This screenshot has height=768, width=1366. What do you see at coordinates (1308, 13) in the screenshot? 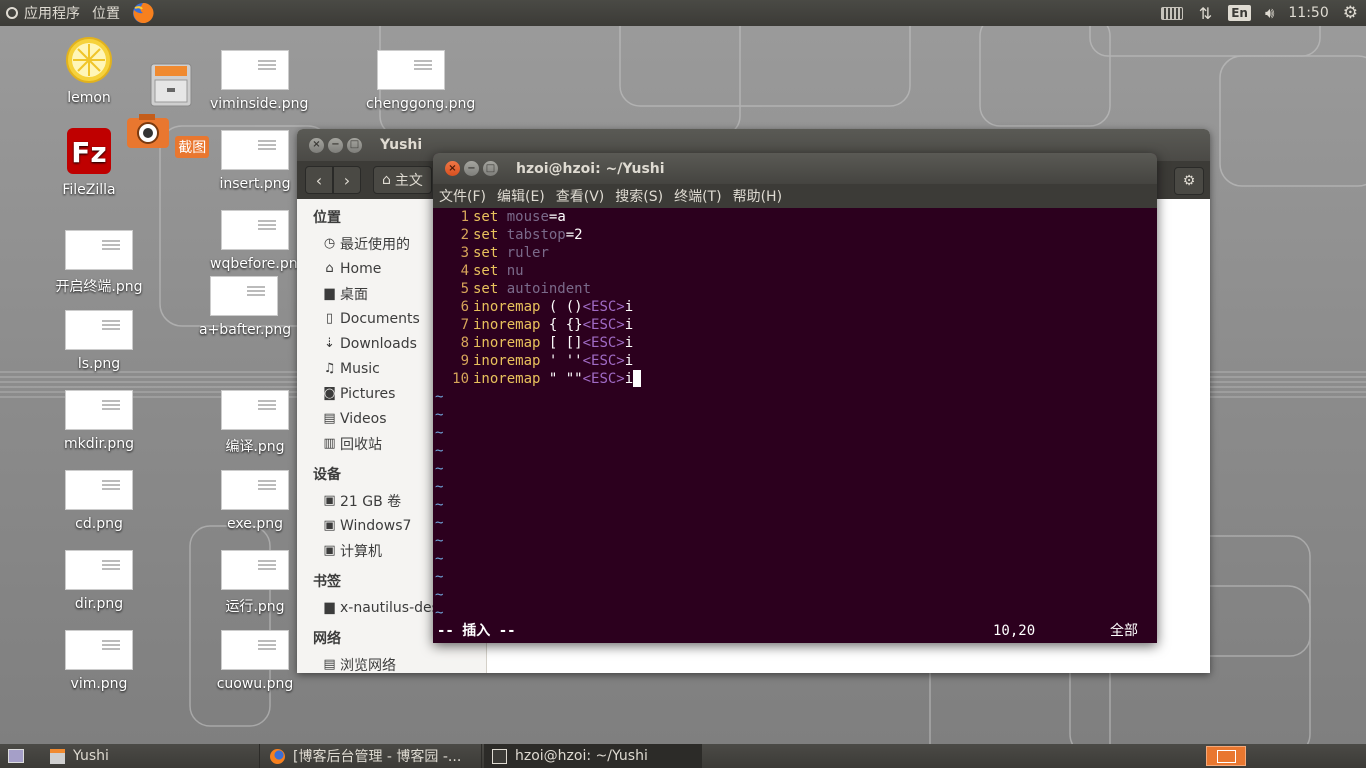
I see `clock: 11:50` at bounding box center [1308, 13].